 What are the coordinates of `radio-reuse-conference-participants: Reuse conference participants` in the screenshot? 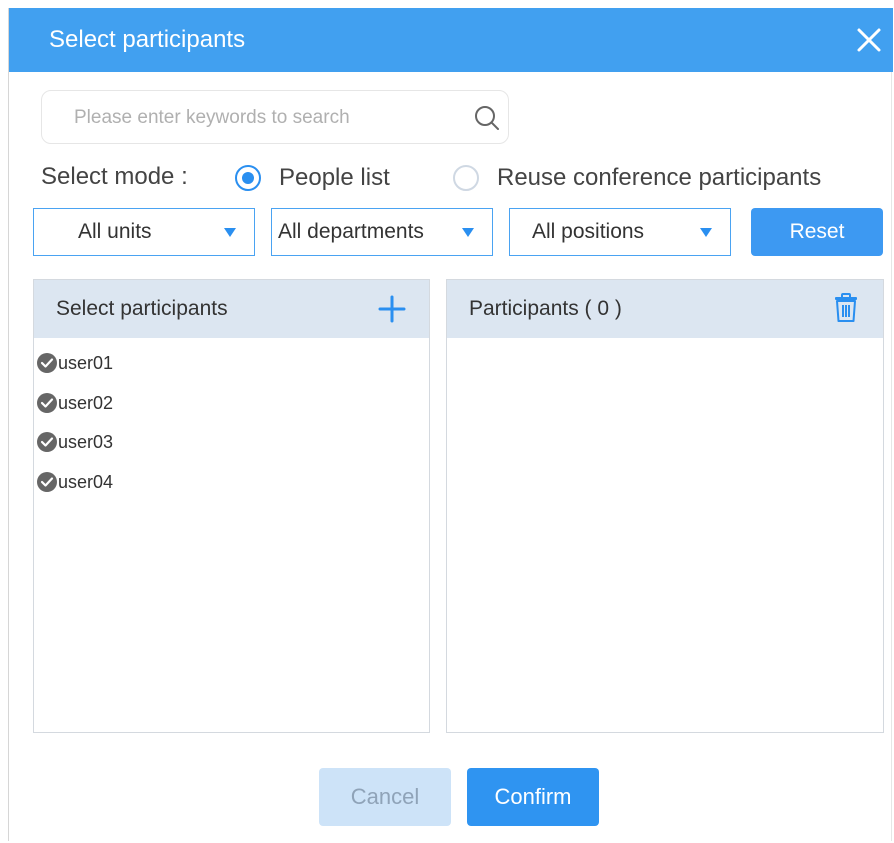 It's located at (637, 178).